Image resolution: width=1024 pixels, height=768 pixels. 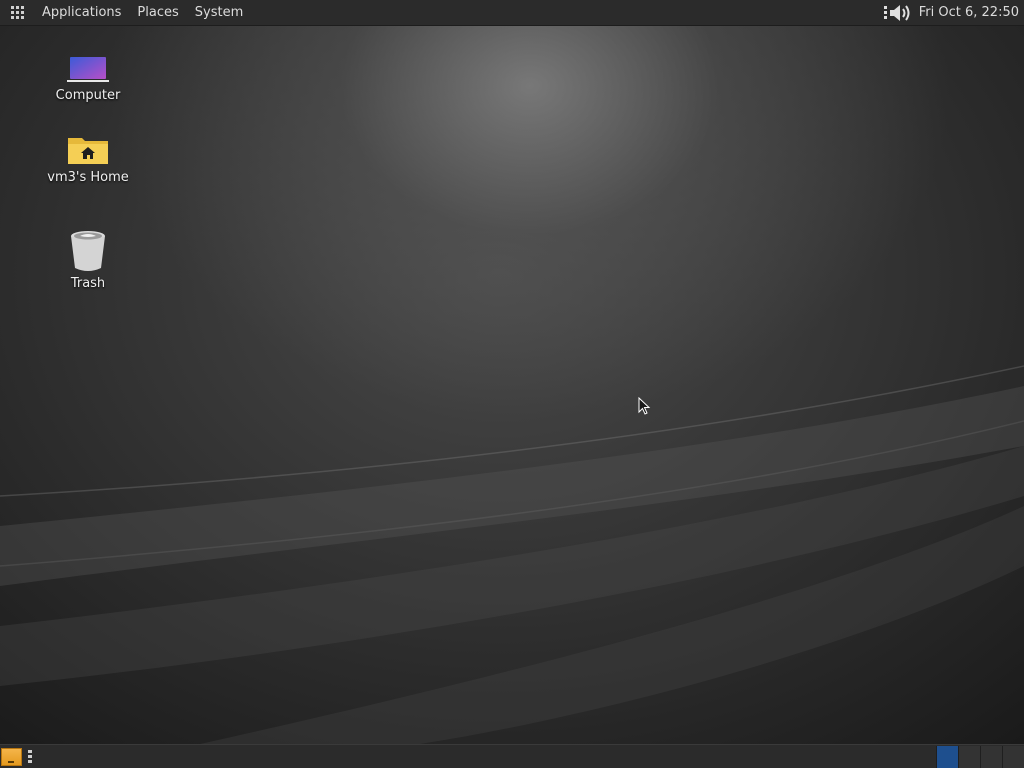 I want to click on workspace-switcher, so click(x=980, y=757).